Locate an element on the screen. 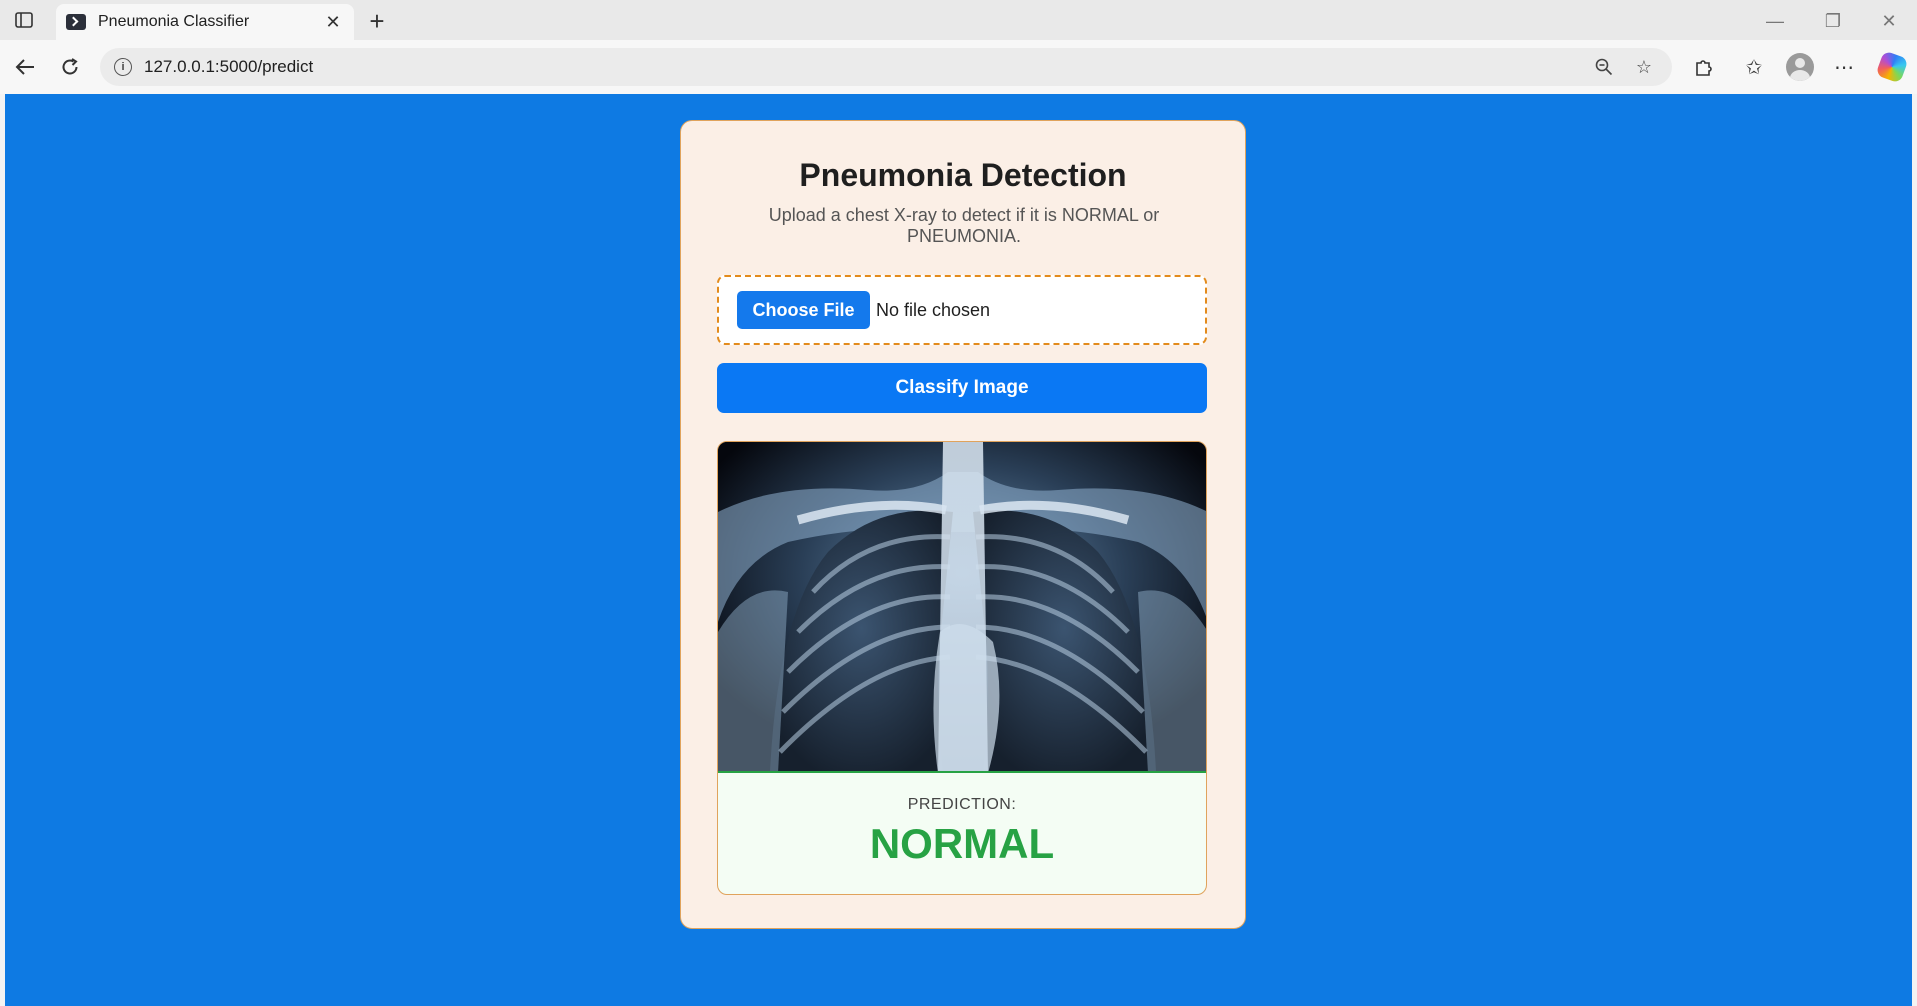 This screenshot has width=1917, height=1006. tab-actions-icon is located at coordinates (24, 20).